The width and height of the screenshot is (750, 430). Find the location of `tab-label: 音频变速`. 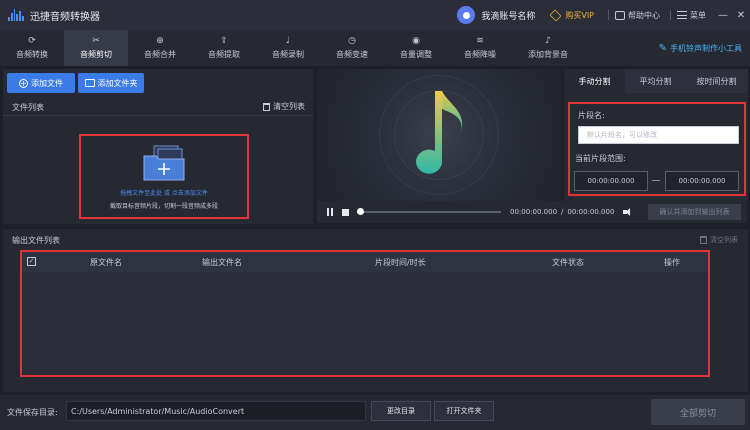

tab-label: 音频变速 is located at coordinates (352, 54).